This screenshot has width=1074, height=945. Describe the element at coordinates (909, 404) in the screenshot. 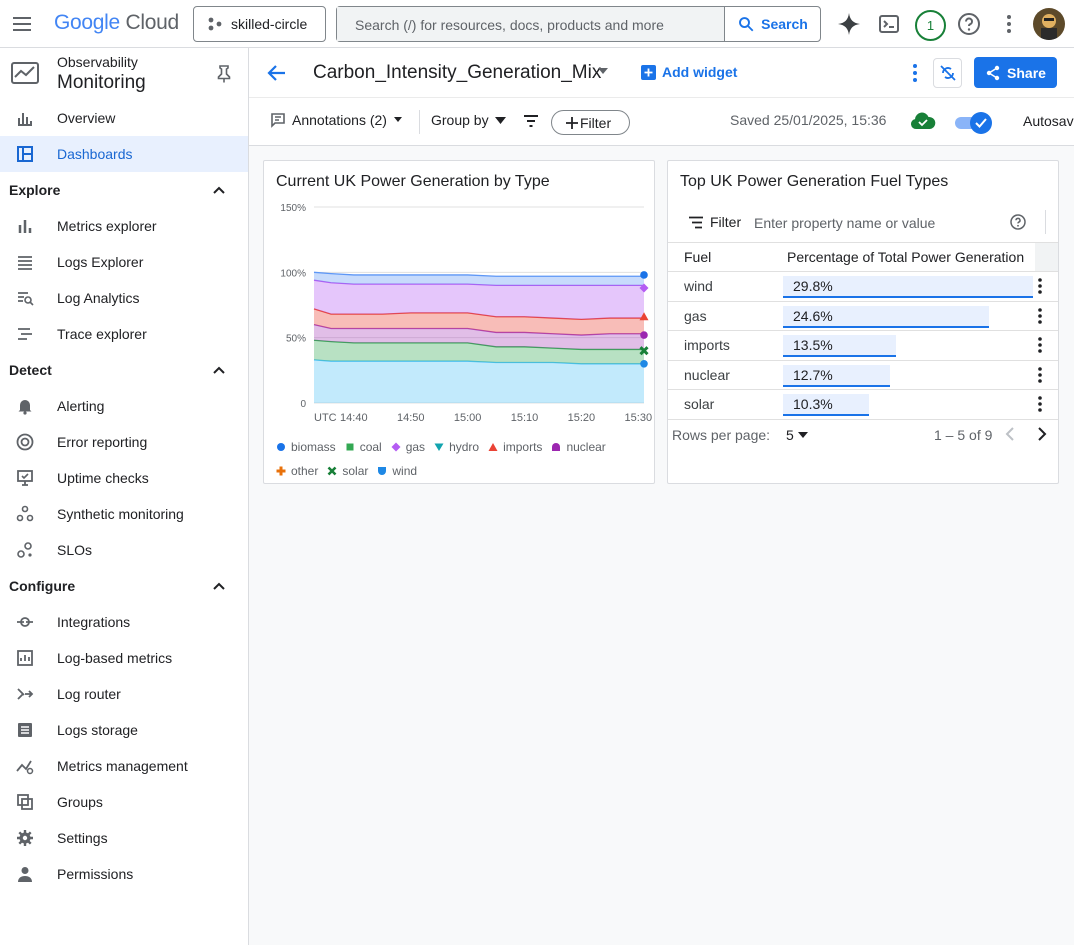

I see `percentage-cell: 10.3%` at that location.